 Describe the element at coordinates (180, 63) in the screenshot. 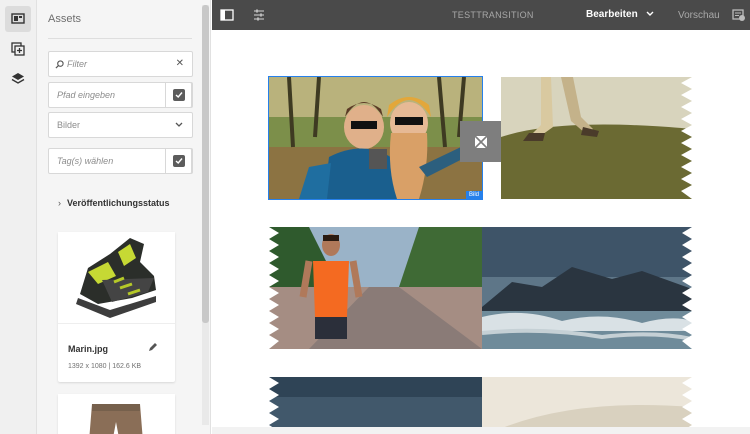

I see `clear-icon: ✕` at that location.